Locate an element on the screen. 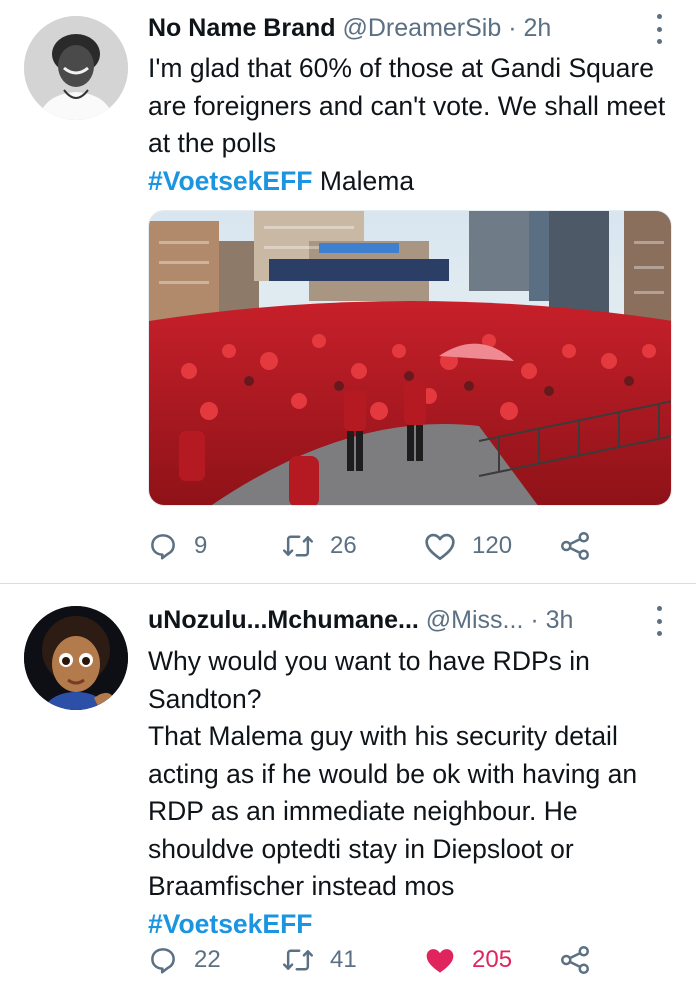 Image resolution: width=696 pixels, height=1000 pixels. avatar-photo is located at coordinates (76, 68).